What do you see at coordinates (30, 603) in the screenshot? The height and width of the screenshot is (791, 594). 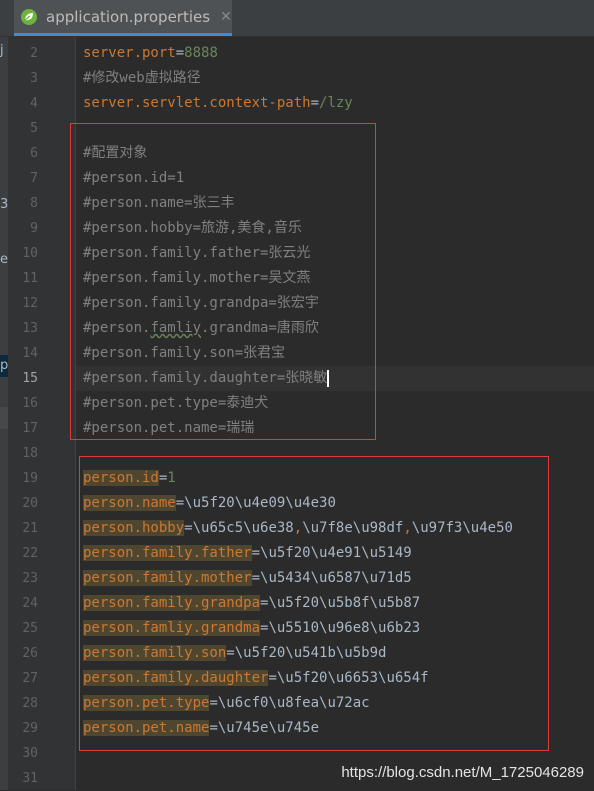 I see `line-number: 24` at bounding box center [30, 603].